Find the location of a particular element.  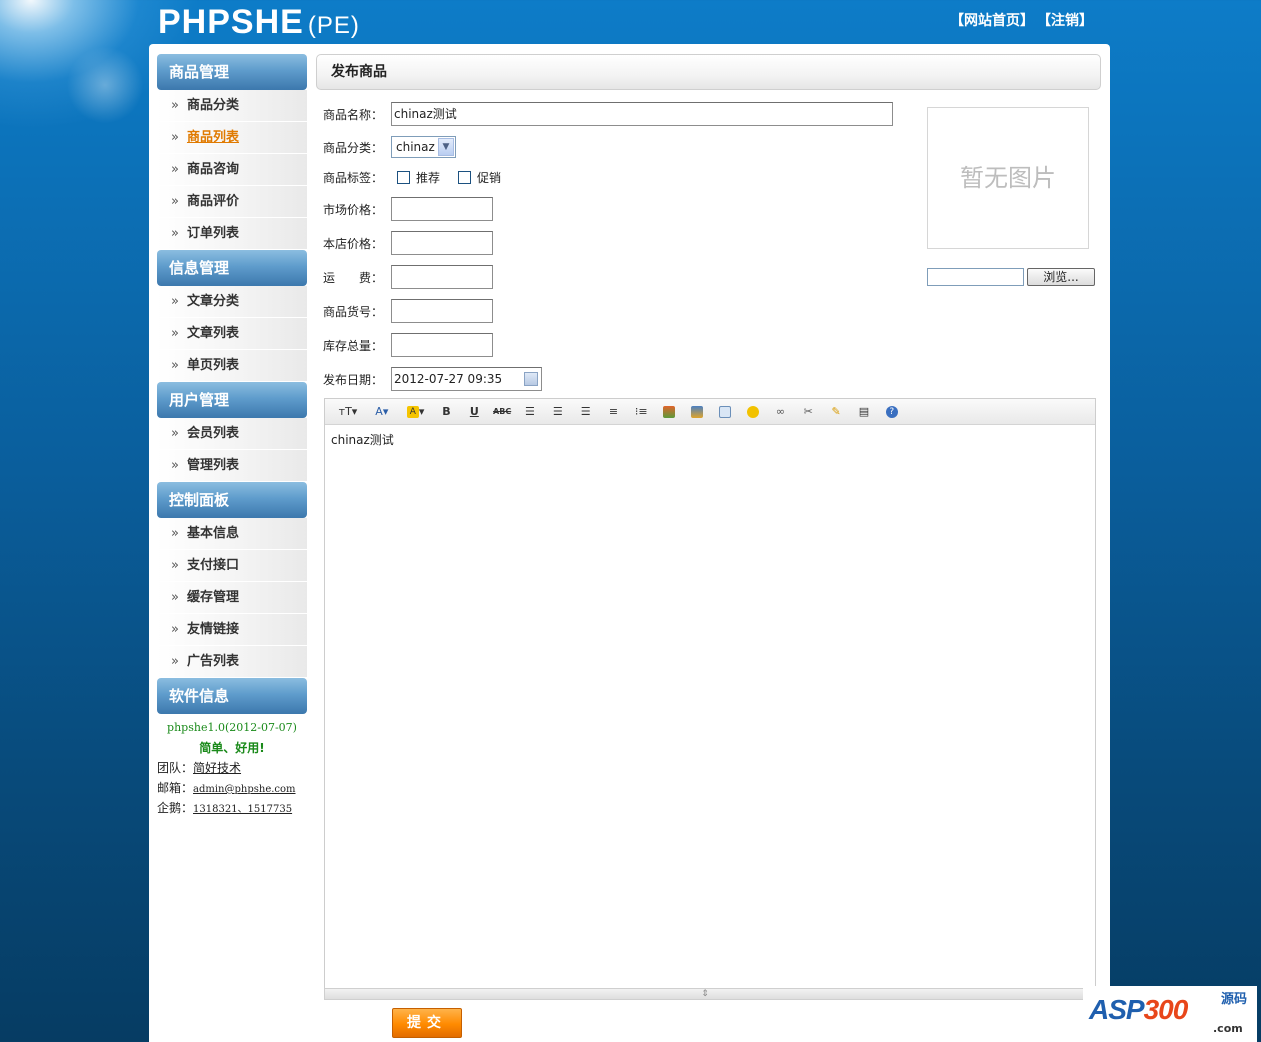

help-icon: ? is located at coordinates (892, 412).